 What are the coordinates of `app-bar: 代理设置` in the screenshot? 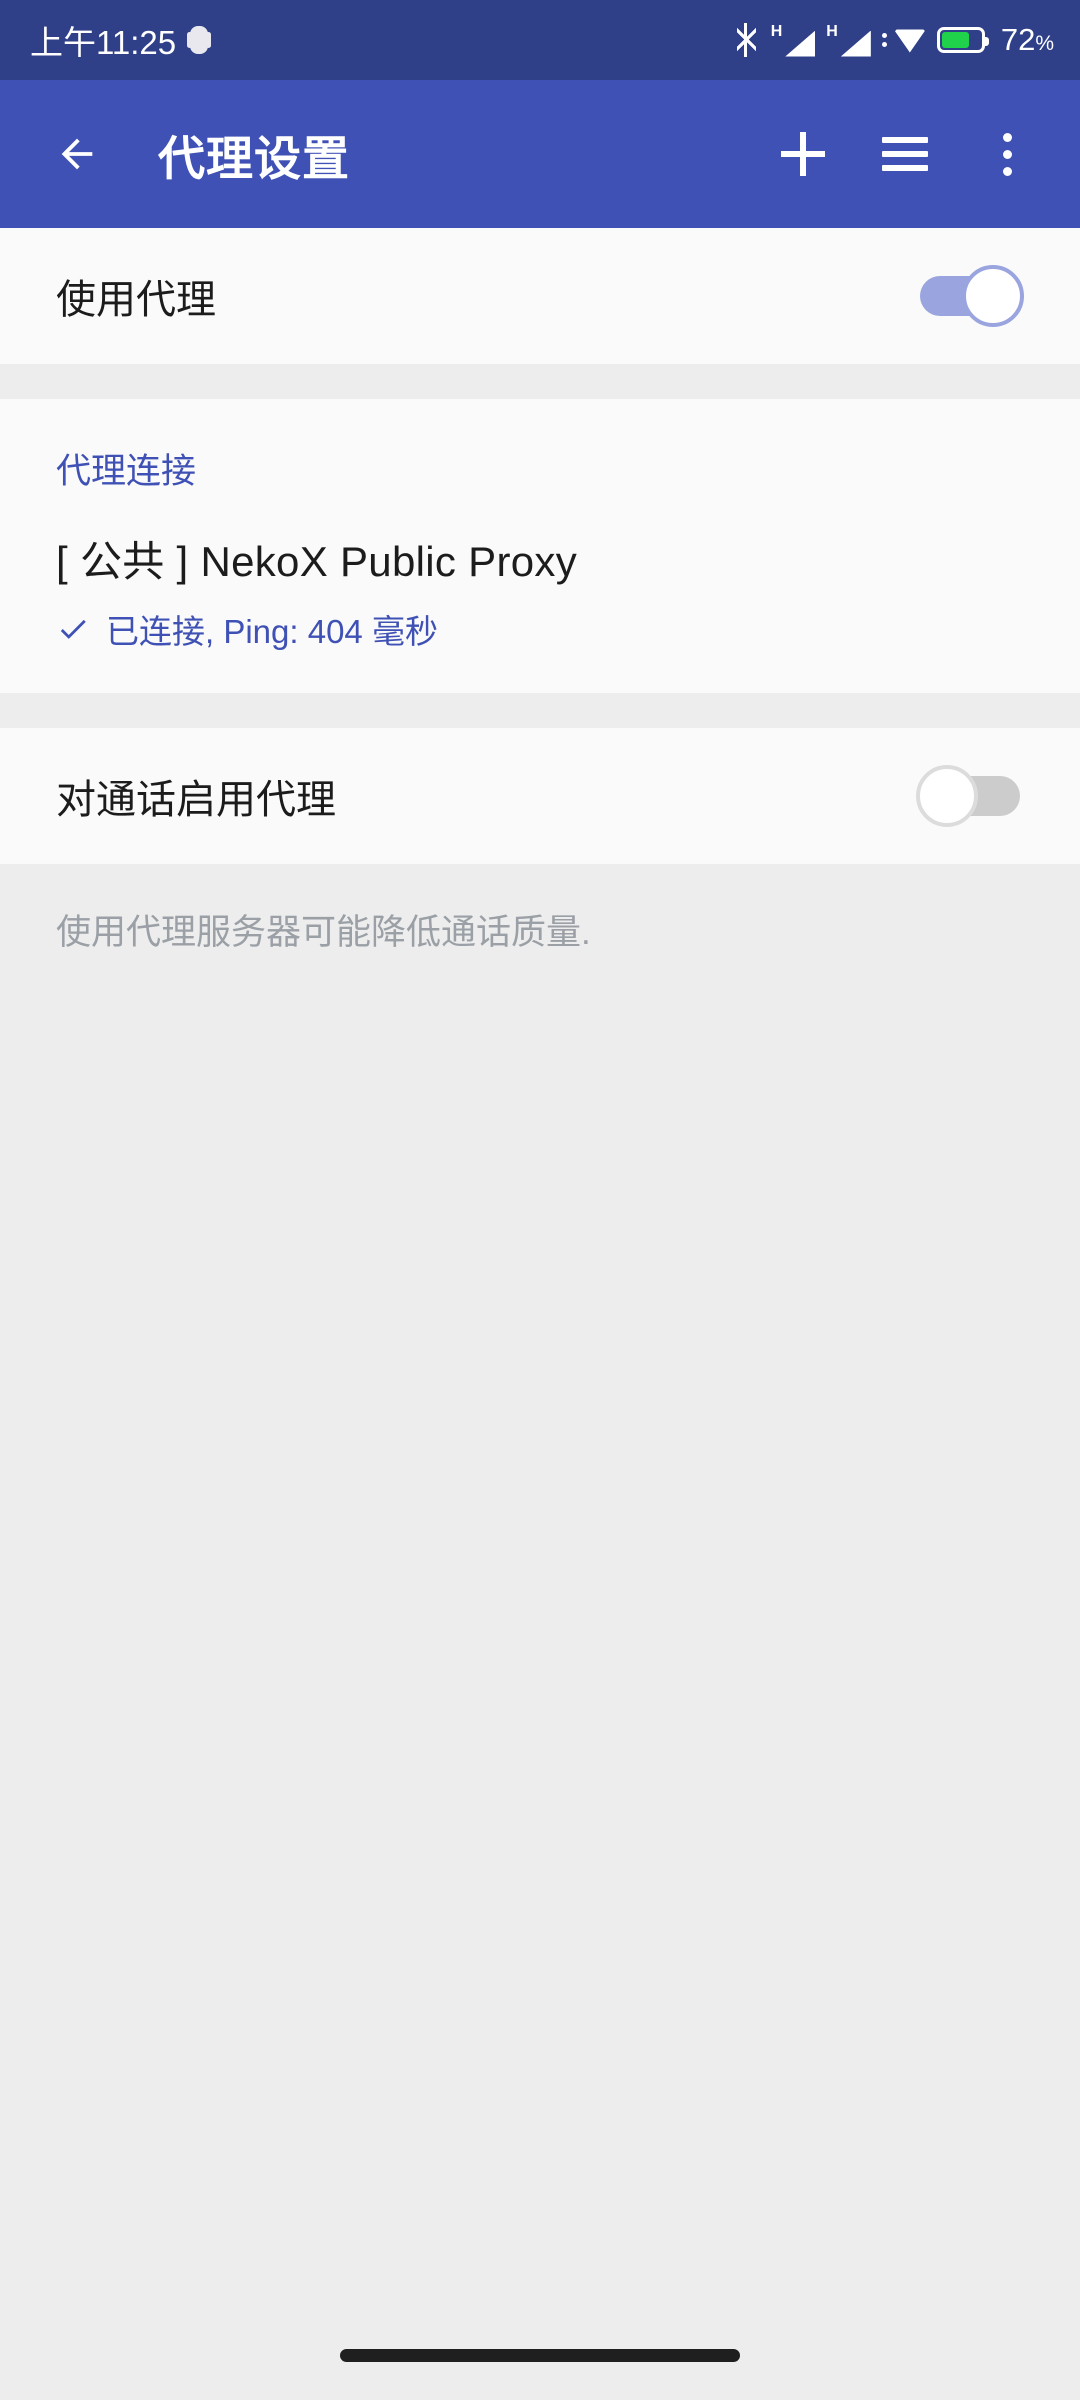 It's located at (540, 154).